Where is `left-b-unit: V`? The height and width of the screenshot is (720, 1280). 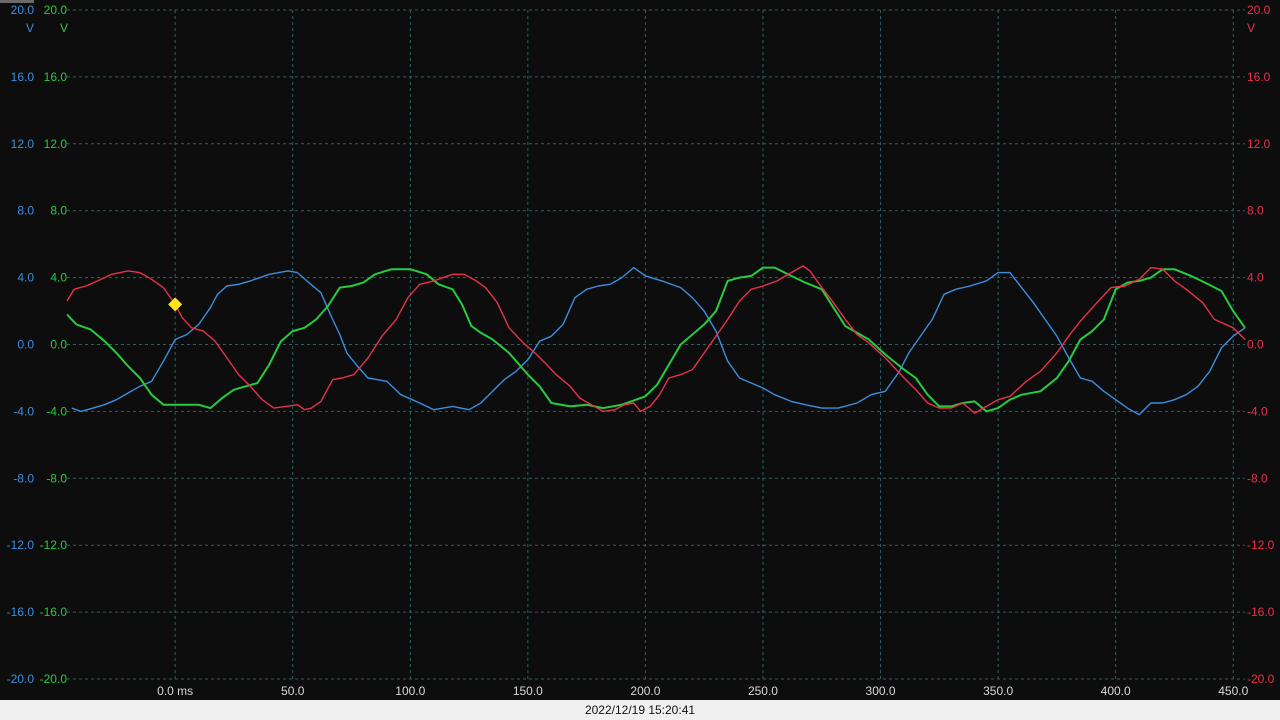
left-b-unit: V is located at coordinates (64, 28).